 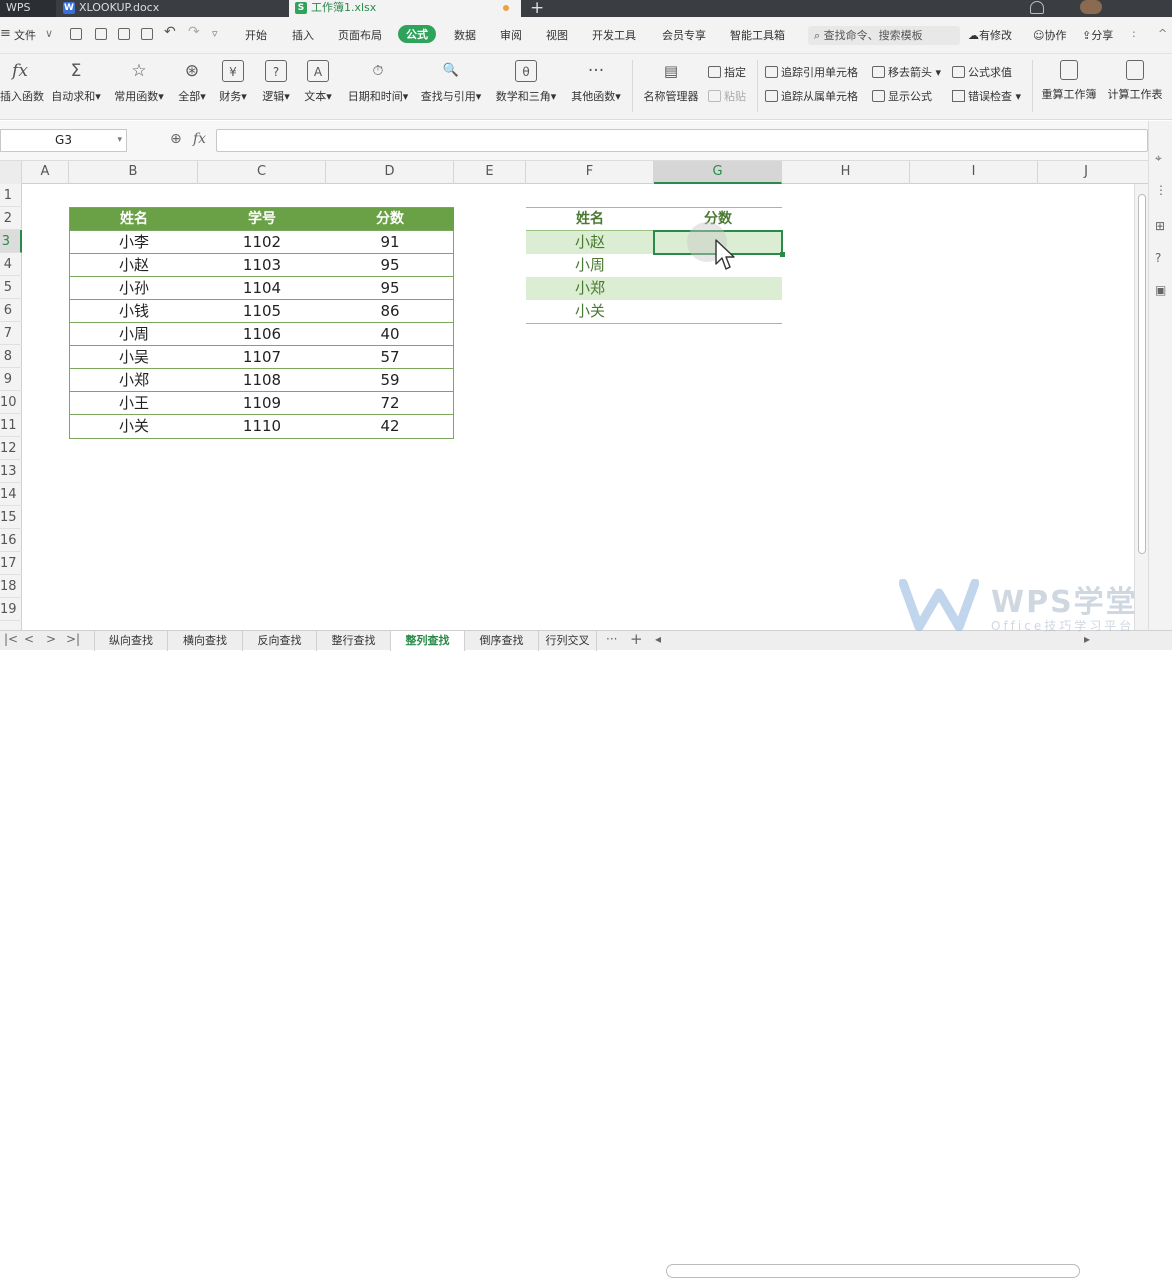 I want to click on column-header-i: I, so click(x=974, y=172).